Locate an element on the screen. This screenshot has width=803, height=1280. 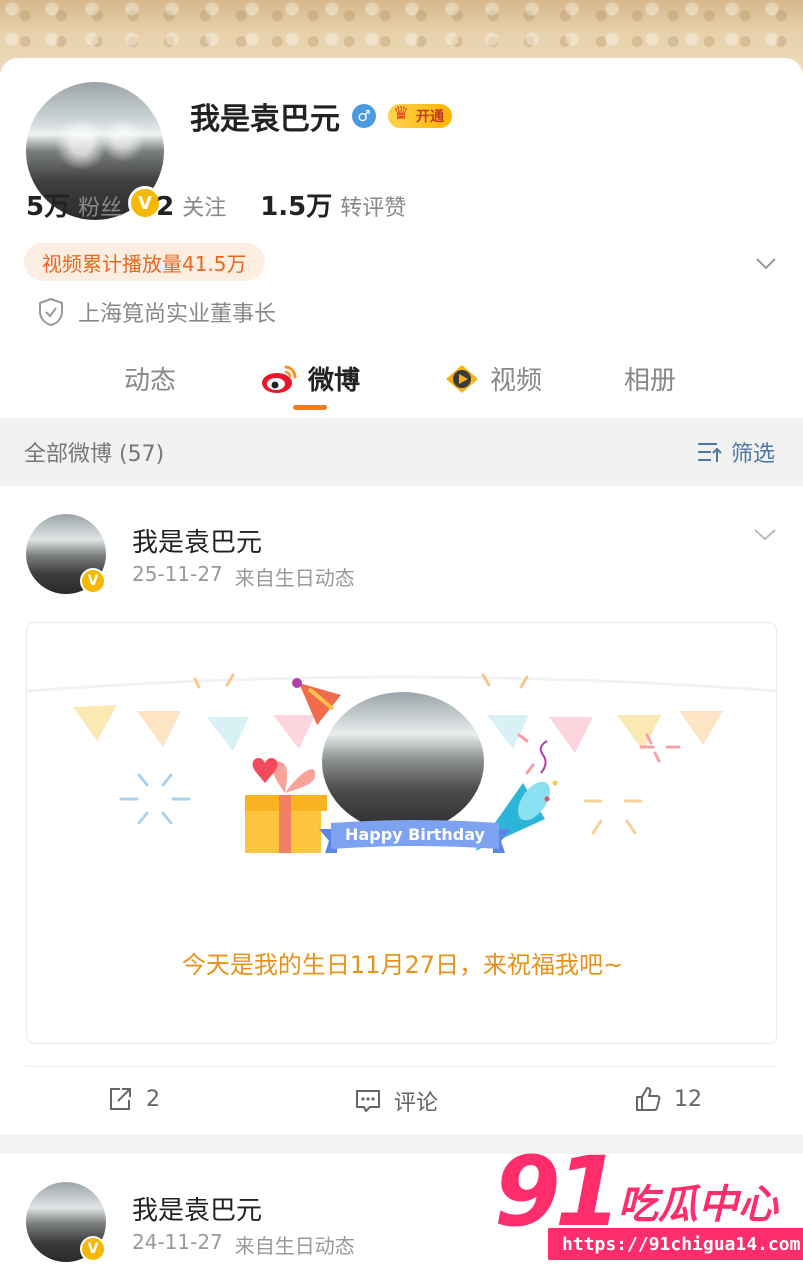
tab-weibo: 微博 is located at coordinates (310, 378).